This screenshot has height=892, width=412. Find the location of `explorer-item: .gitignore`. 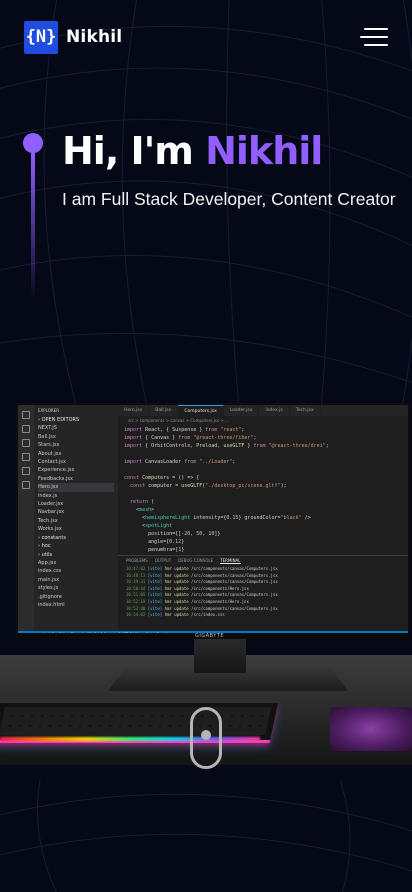

explorer-item: .gitignore is located at coordinates (50, 596).